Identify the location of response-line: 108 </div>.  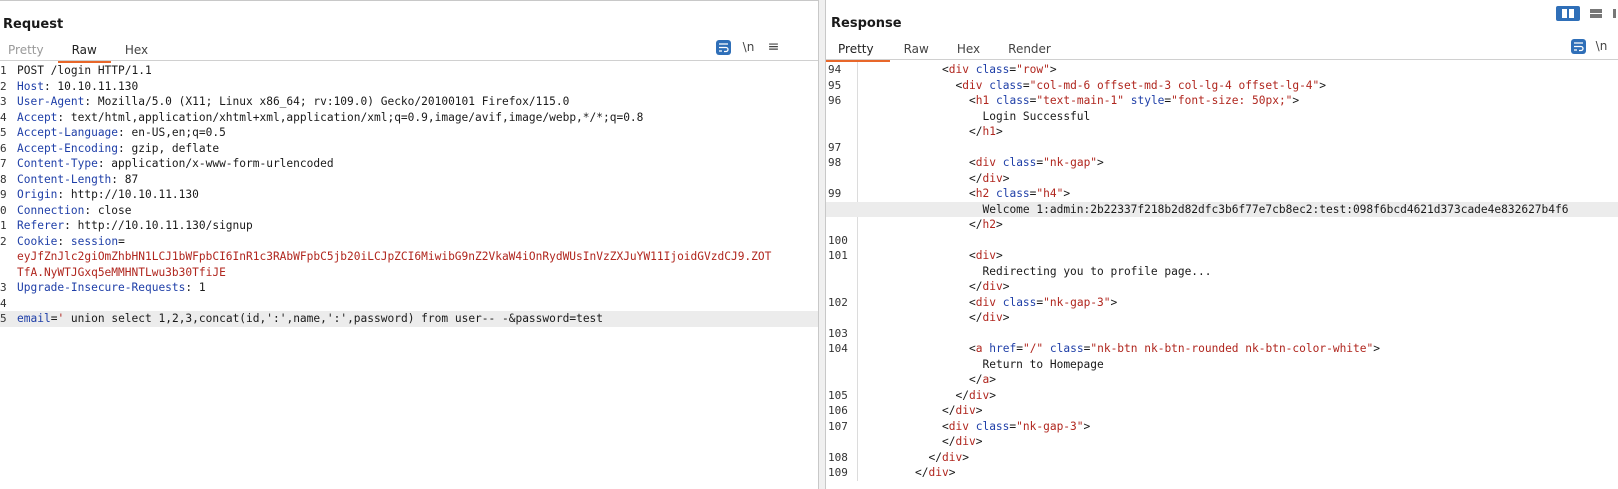
(1222, 458).